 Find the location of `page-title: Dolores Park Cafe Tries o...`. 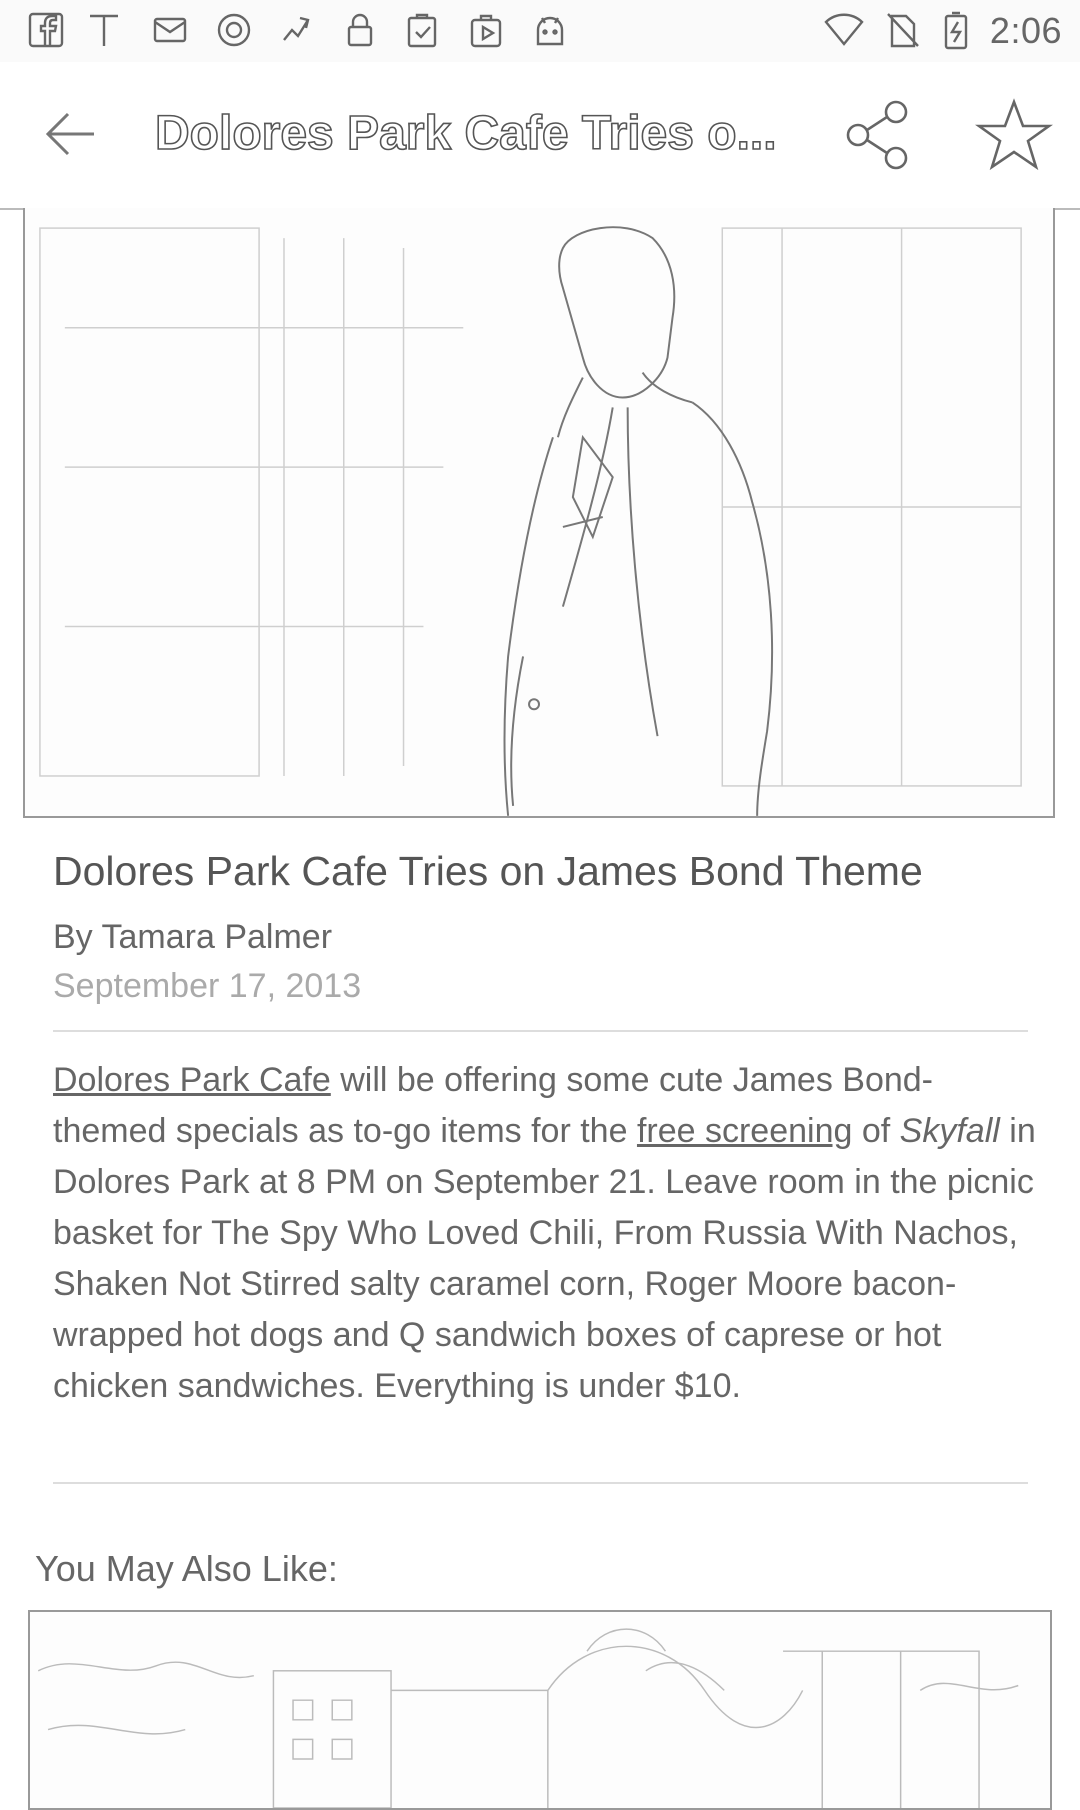

page-title: Dolores Park Cafe Tries o... is located at coordinates (466, 133).